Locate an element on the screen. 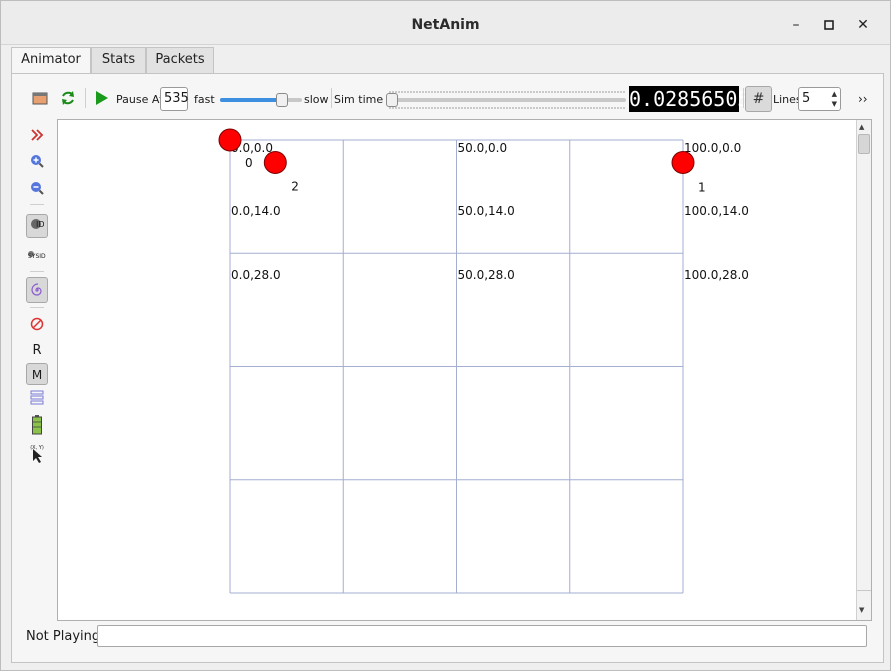 The image size is (891, 671). pointer-icon is located at coordinates (37, 456).